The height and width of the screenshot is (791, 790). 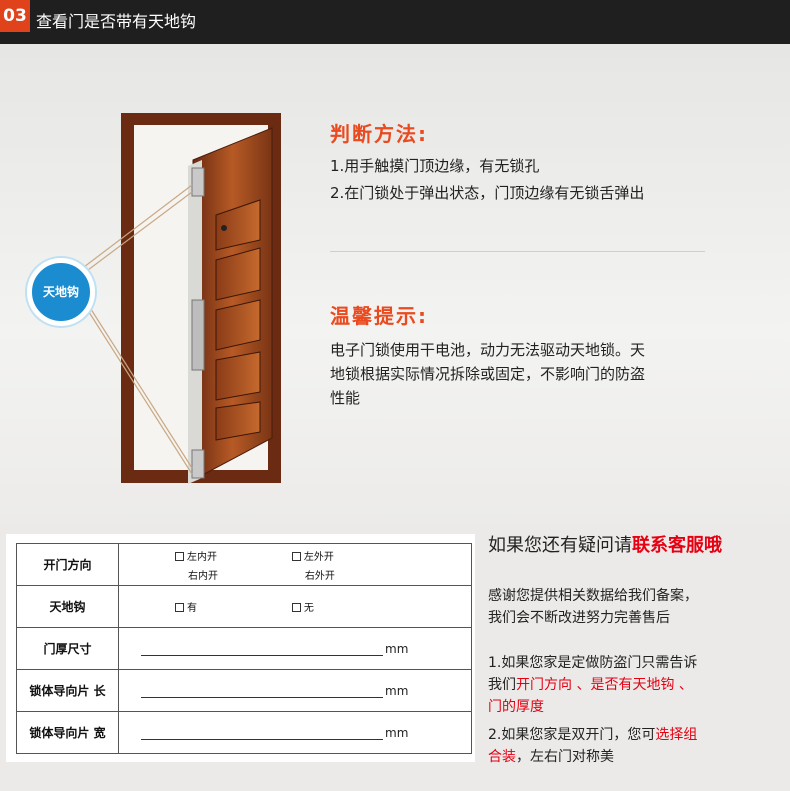 What do you see at coordinates (395, 22) in the screenshot?
I see `section-header: 03 查看门是否带有天地钩` at bounding box center [395, 22].